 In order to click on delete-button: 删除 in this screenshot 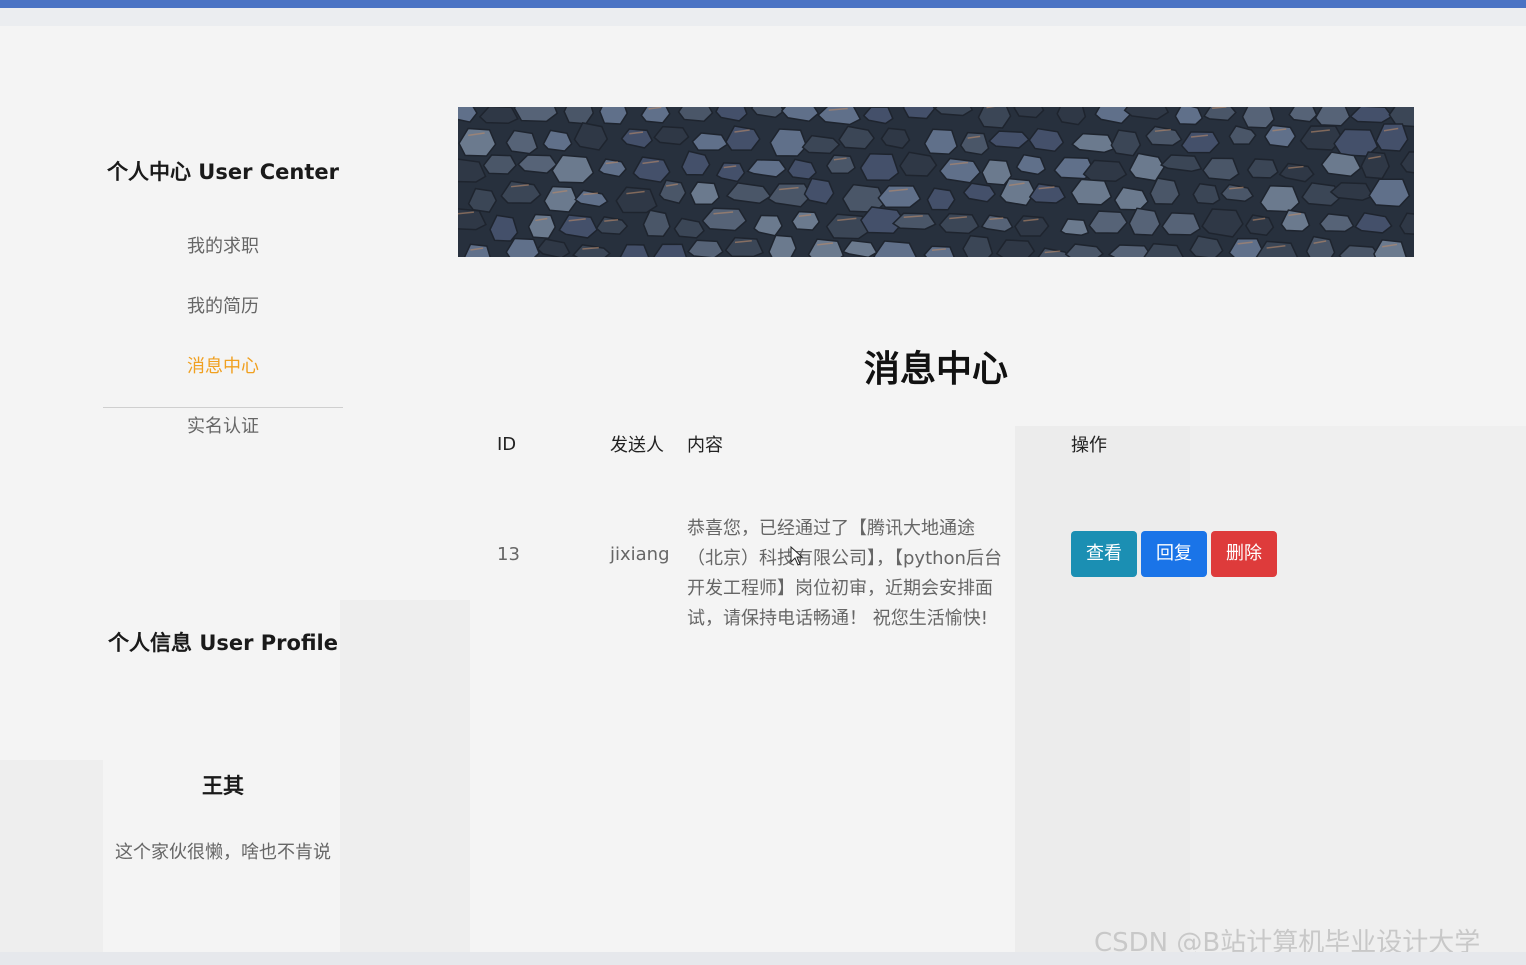, I will do `click(1244, 554)`.